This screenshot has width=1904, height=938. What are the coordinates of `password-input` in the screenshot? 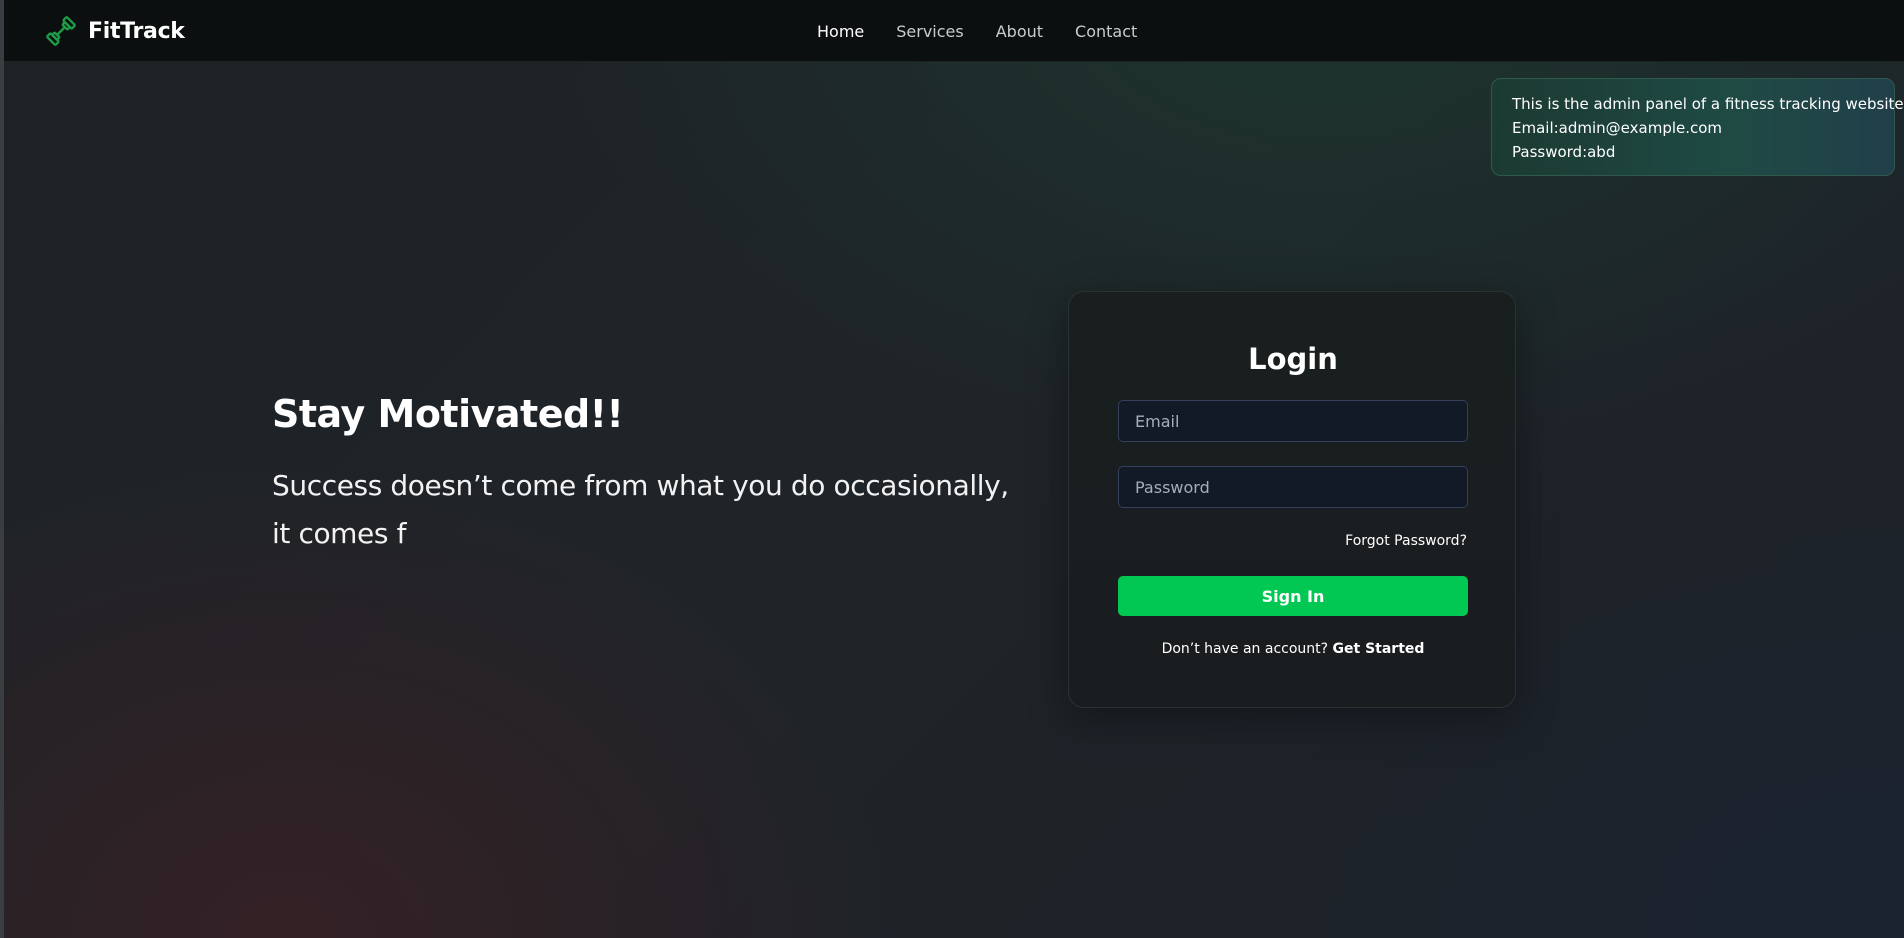 It's located at (1293, 487).